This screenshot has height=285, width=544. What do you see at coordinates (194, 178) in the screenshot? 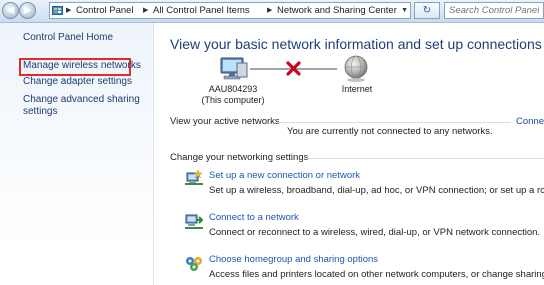
I see `new-connection-icon` at bounding box center [194, 178].